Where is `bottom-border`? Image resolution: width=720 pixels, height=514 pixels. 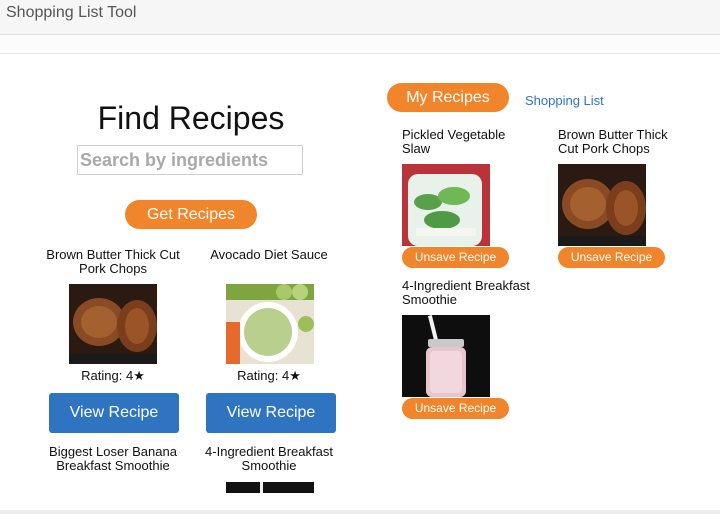 bottom-border is located at coordinates (360, 512).